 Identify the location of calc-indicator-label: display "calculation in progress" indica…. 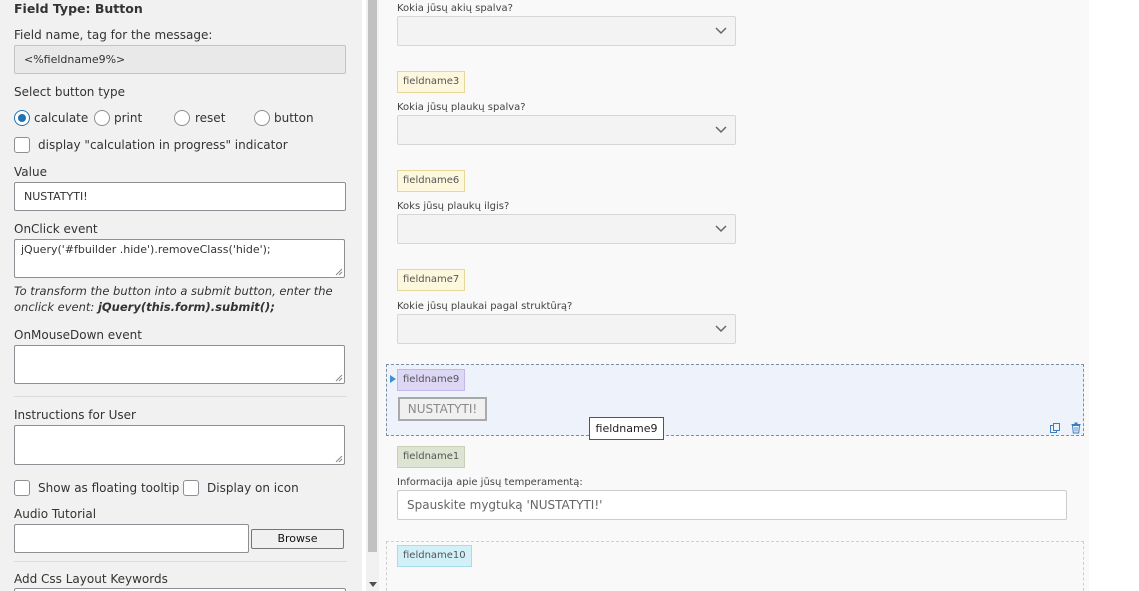
(163, 145).